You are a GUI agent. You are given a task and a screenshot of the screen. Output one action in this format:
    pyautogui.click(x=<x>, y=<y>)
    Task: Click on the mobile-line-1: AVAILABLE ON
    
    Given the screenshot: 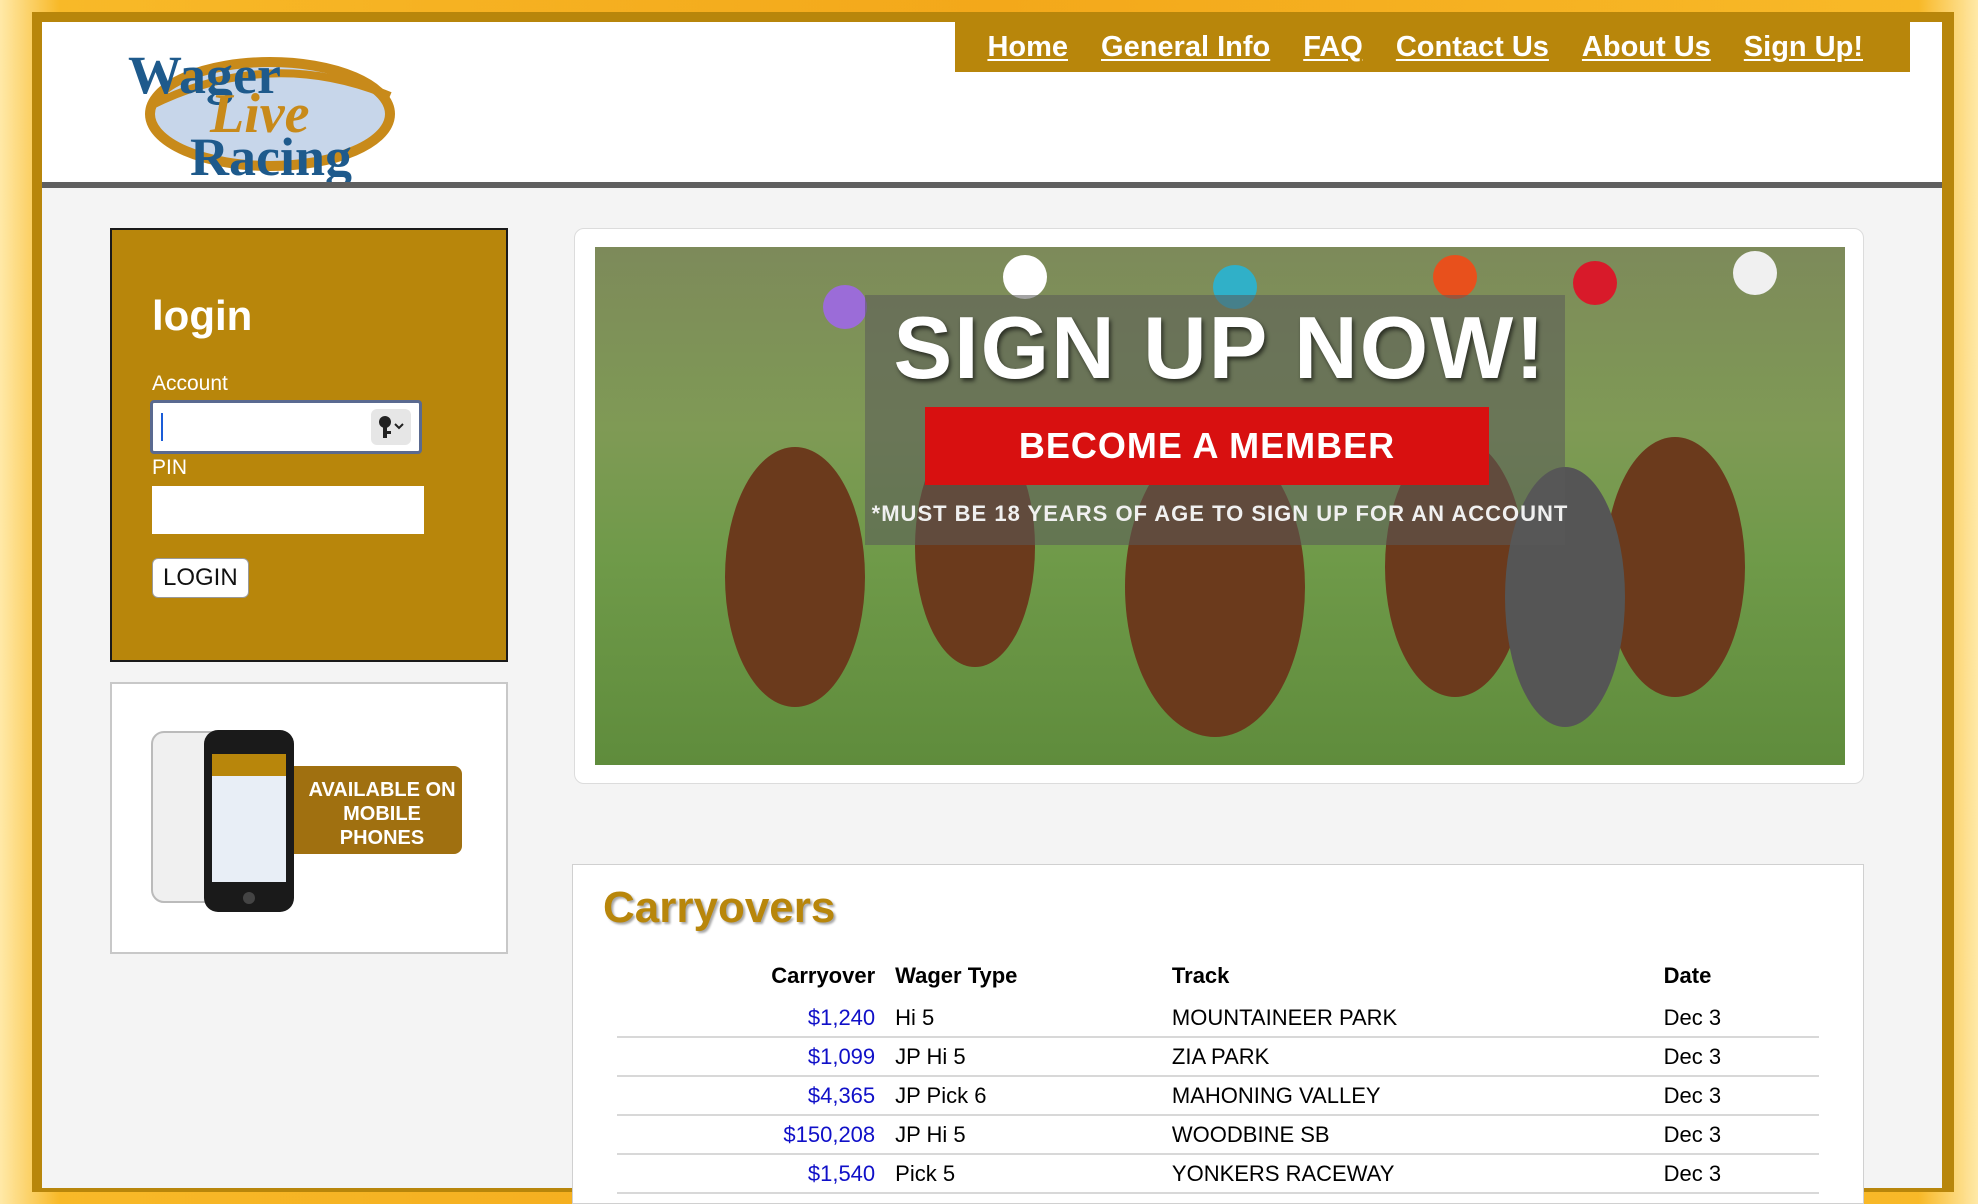 What is the action you would take?
    pyautogui.click(x=382, y=790)
    